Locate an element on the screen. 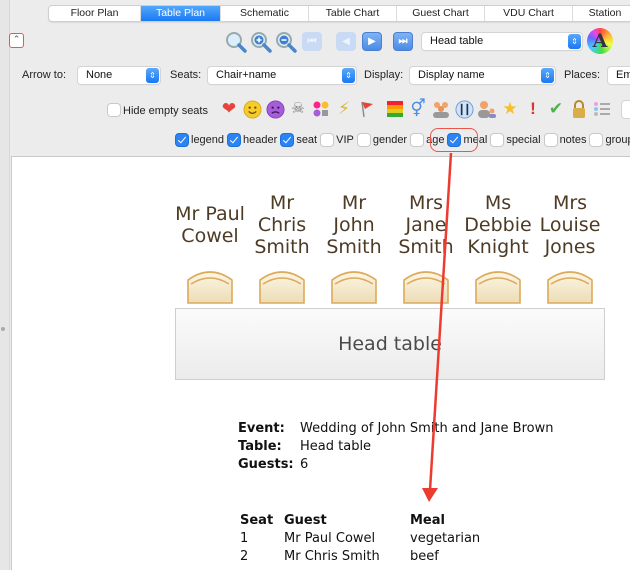  guest-name-line: John is located at coordinates (354, 225).